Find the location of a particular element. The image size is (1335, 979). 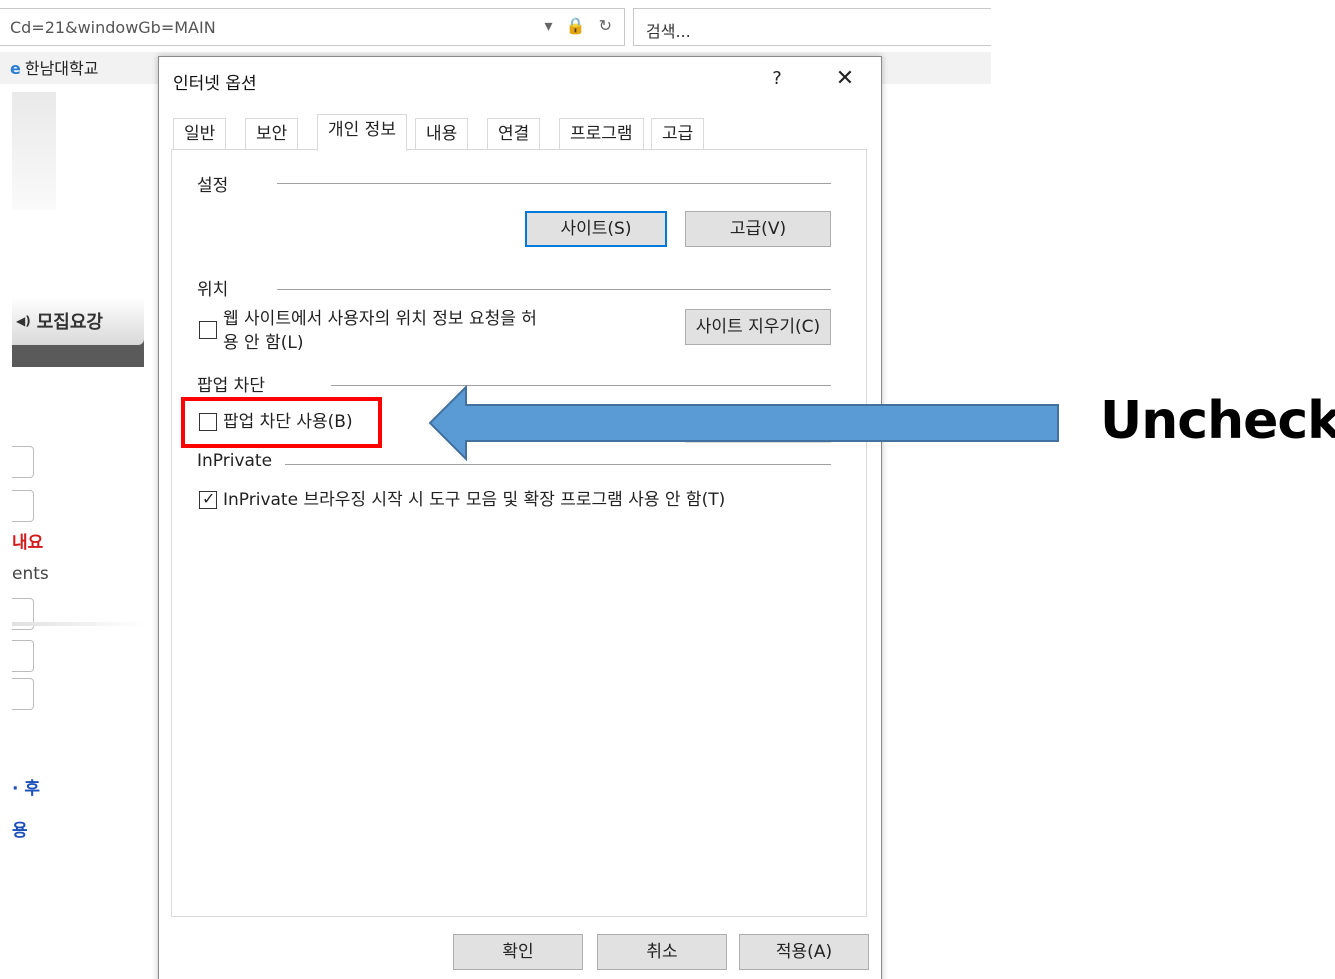

ie-icon: e is located at coordinates (15, 68).